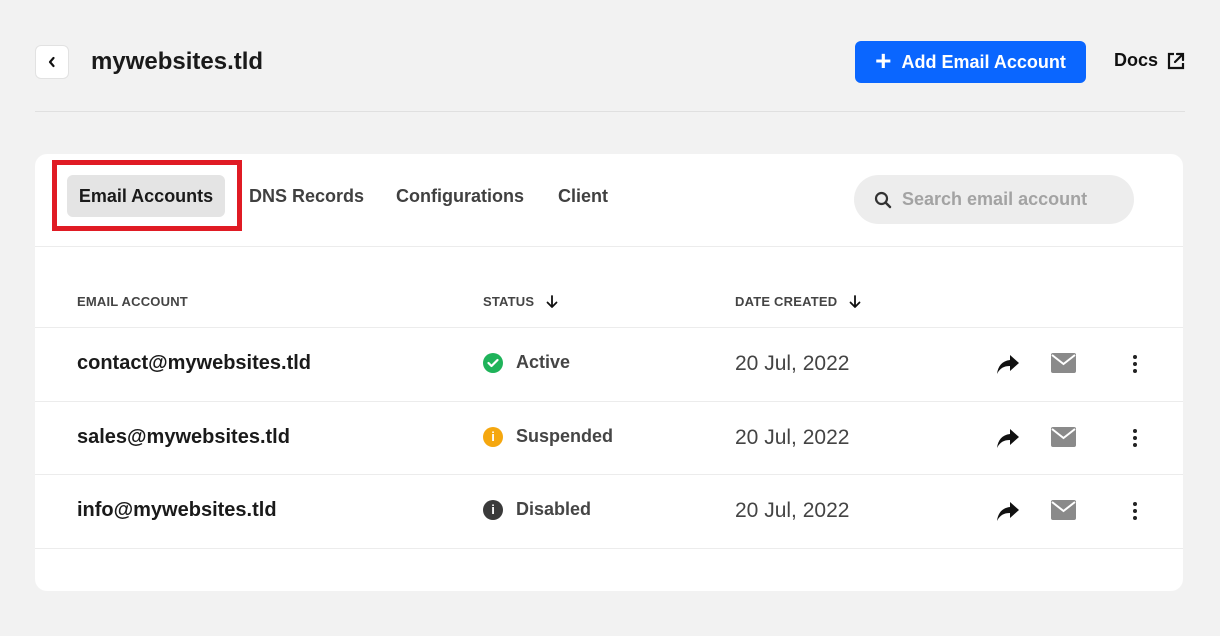  What do you see at coordinates (509, 301) in the screenshot?
I see `column-status-label: STATUS` at bounding box center [509, 301].